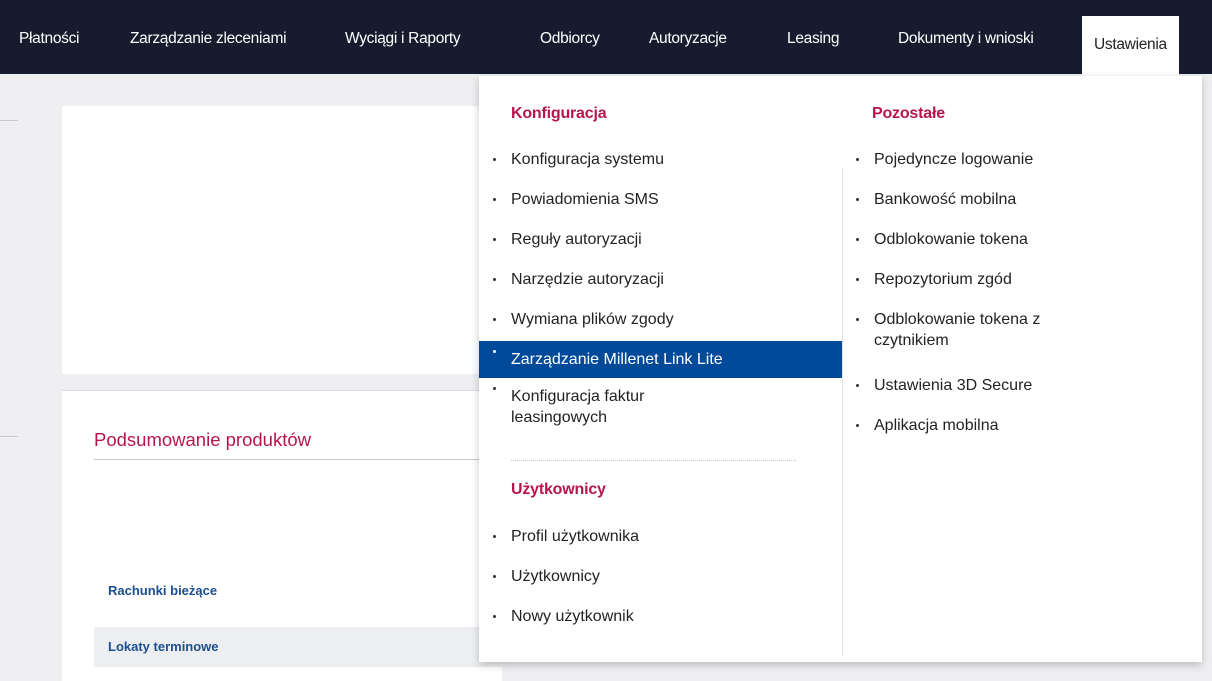 Image resolution: width=1212 pixels, height=681 pixels. What do you see at coordinates (660, 289) in the screenshot?
I see `menu-item-narzedzie-autoryzacji: Narzędzie autoryzacji` at bounding box center [660, 289].